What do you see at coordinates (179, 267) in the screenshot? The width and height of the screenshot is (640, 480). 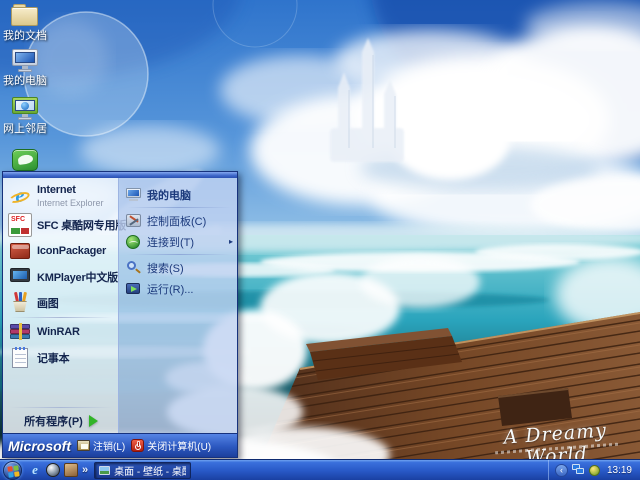 I see `menu-item-search: 搜索(S)` at bounding box center [179, 267].